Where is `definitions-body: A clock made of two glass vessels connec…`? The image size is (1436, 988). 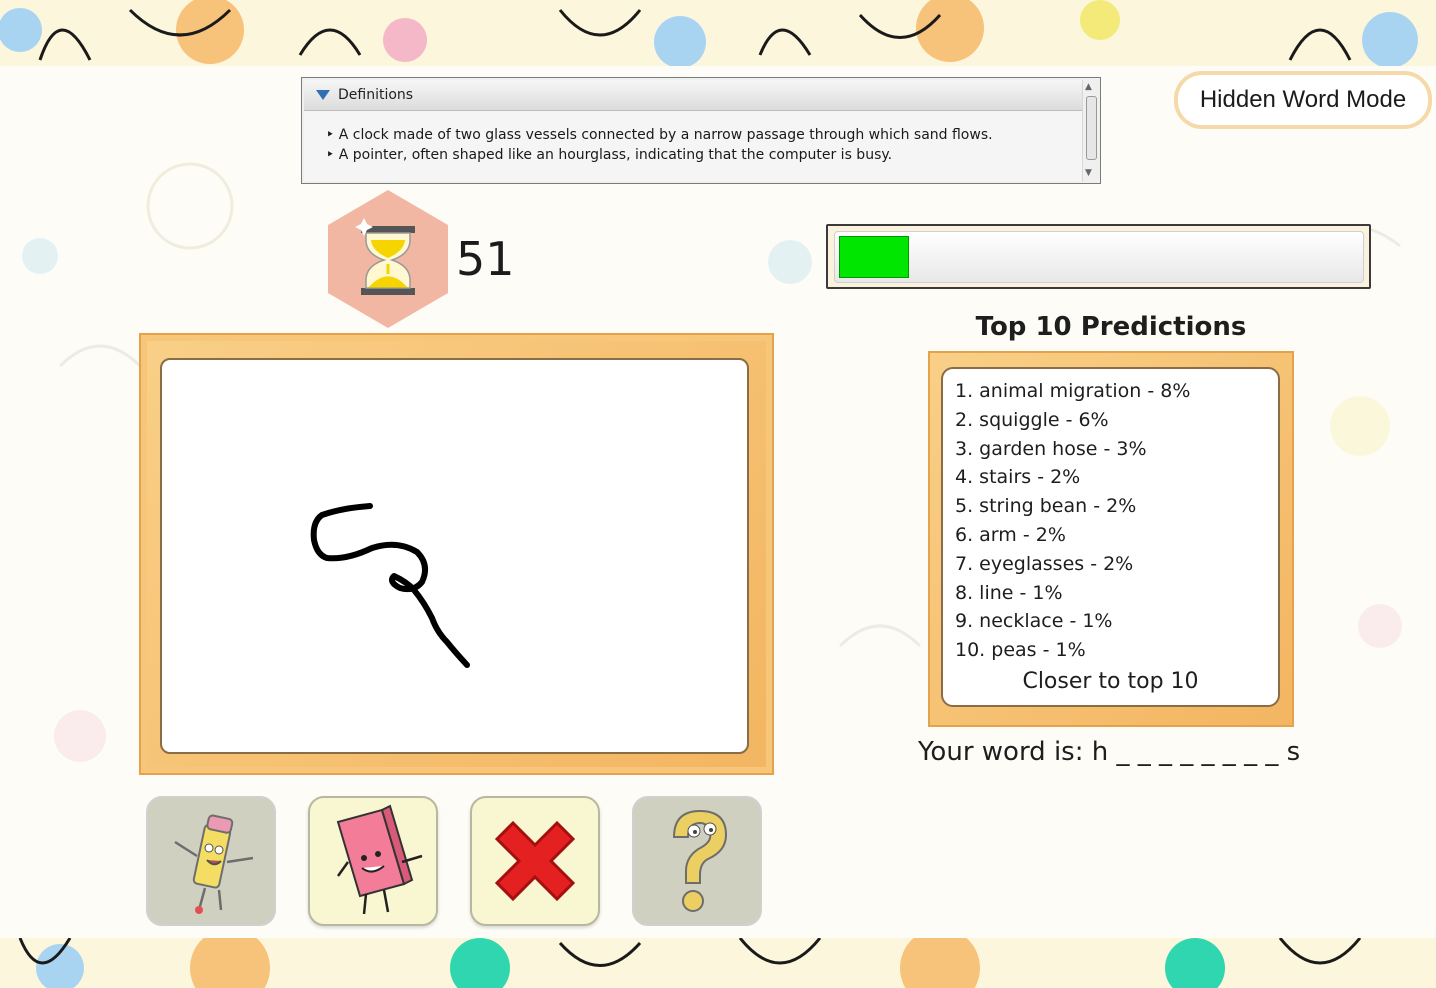 definitions-body: A clock made of two glass vessels connec… is located at coordinates (693, 146).